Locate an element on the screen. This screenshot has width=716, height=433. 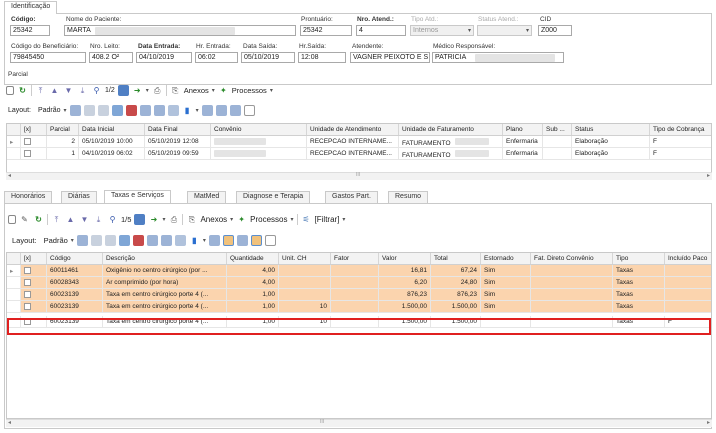
col-header: Incluído Paco is located at coordinates (688, 258).